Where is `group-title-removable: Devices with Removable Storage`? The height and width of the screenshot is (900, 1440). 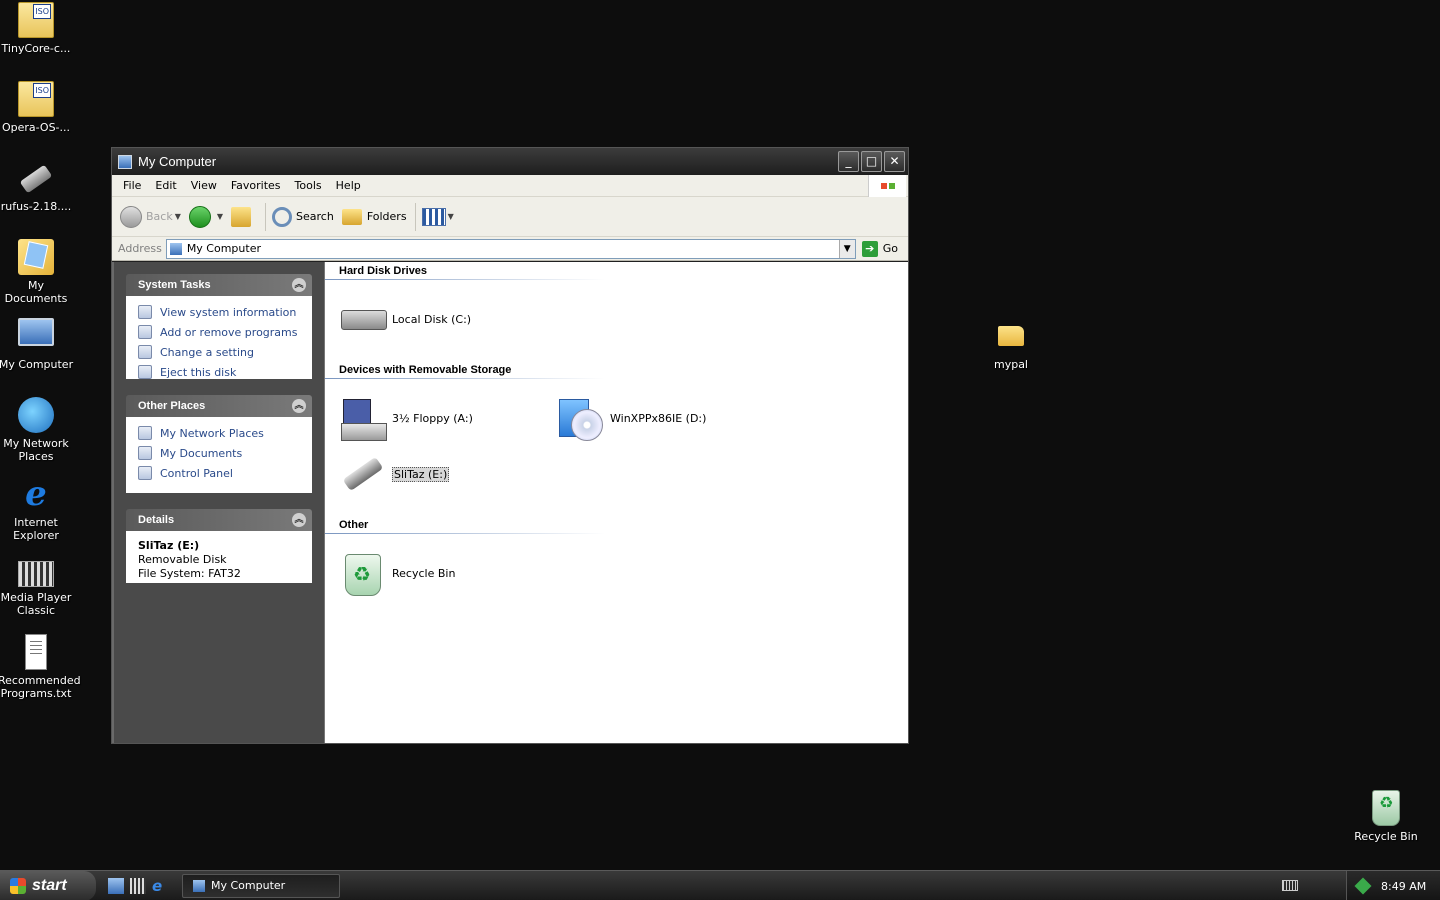
group-title-removable: Devices with Removable Storage is located at coordinates (425, 370).